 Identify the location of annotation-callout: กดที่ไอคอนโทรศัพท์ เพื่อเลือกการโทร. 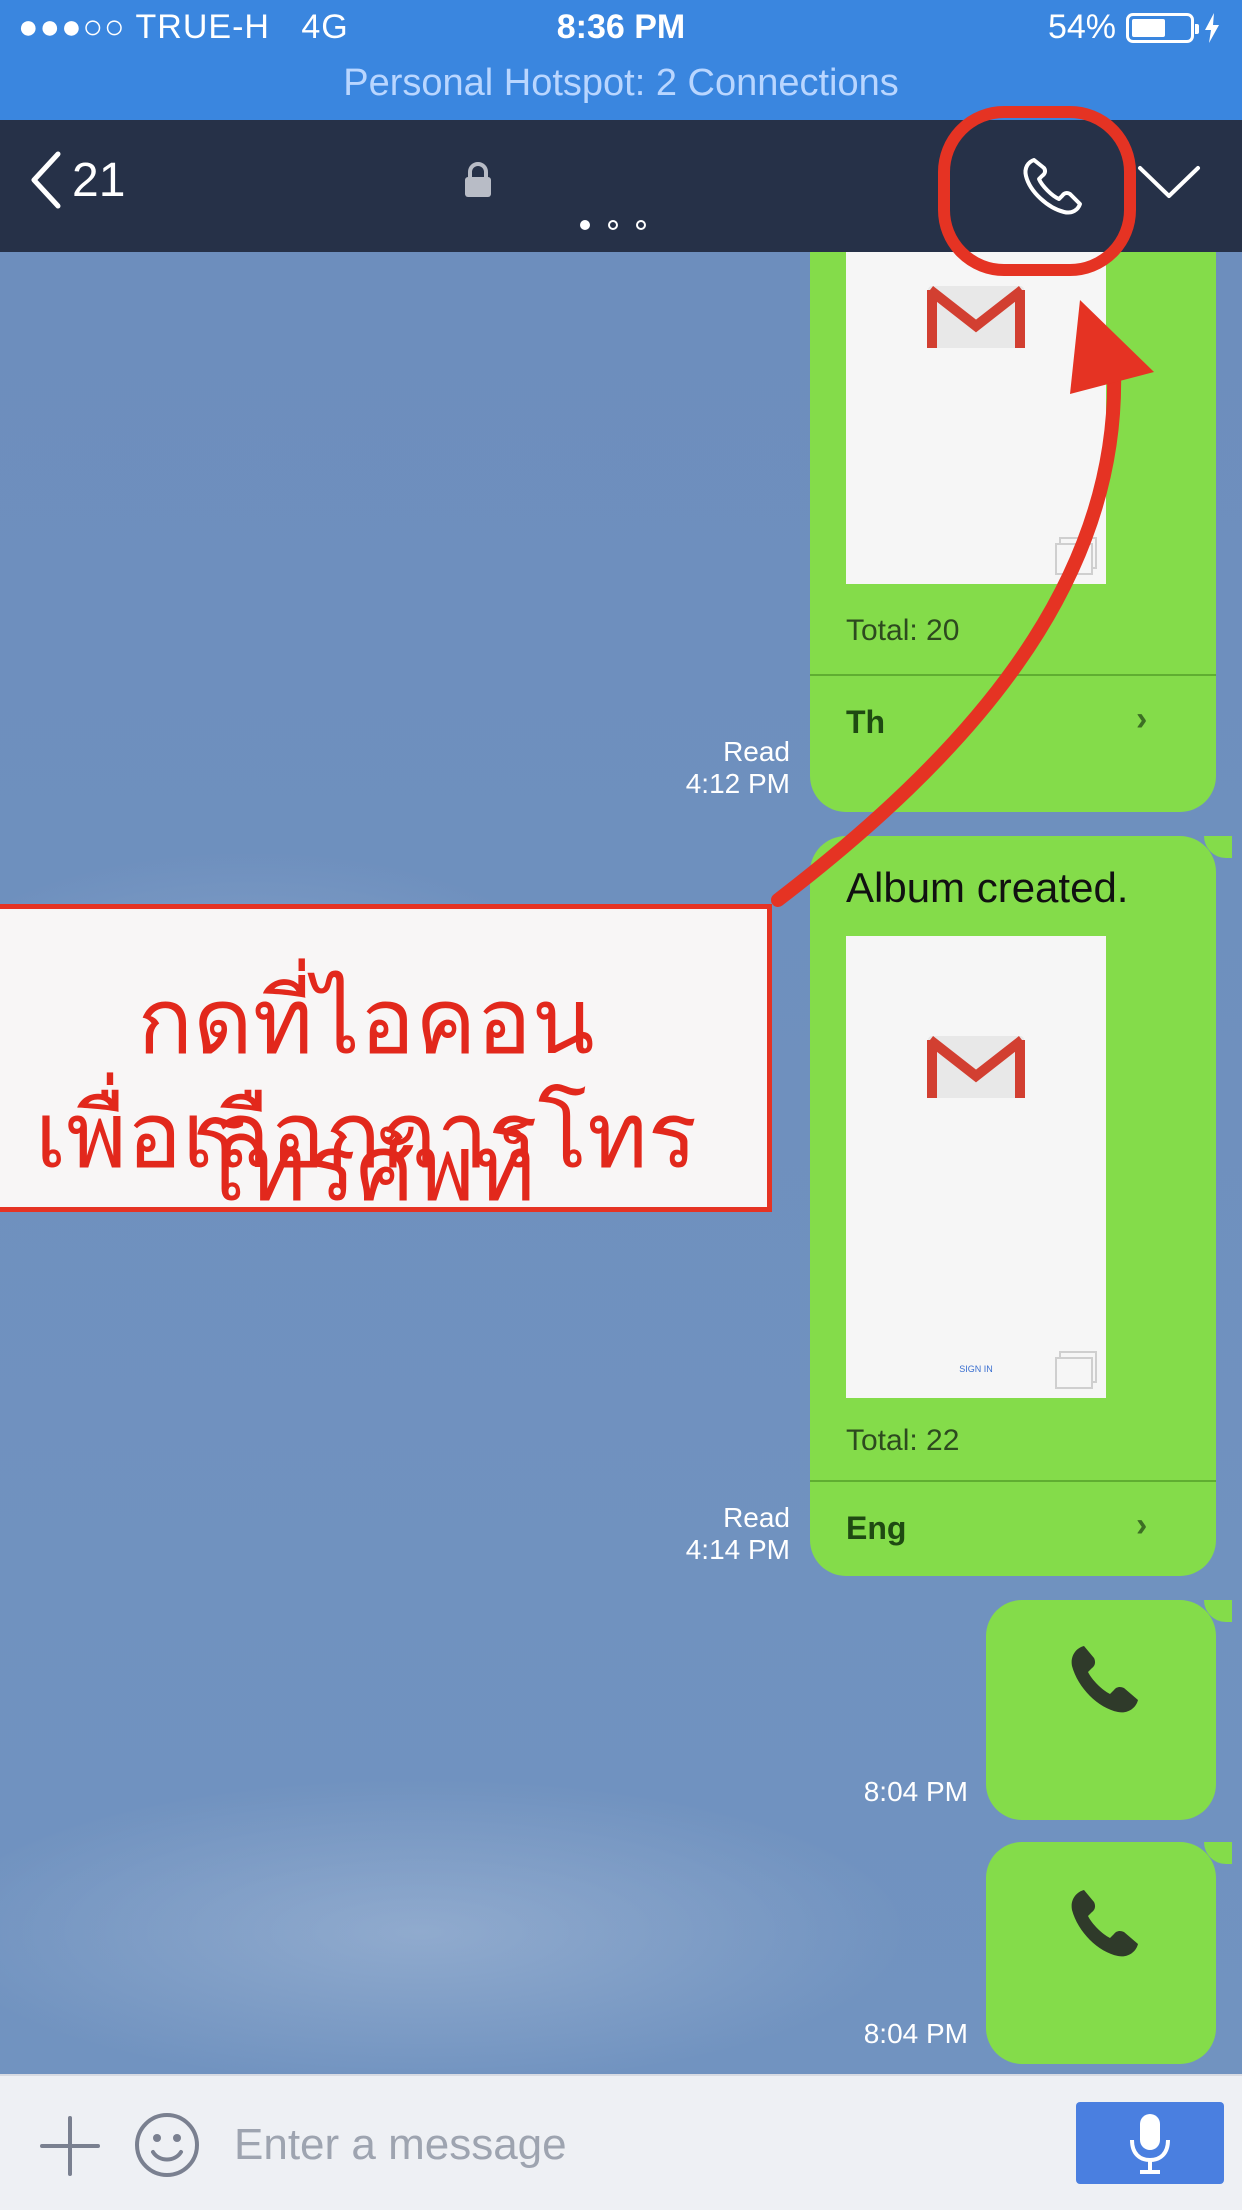
(386, 1063).